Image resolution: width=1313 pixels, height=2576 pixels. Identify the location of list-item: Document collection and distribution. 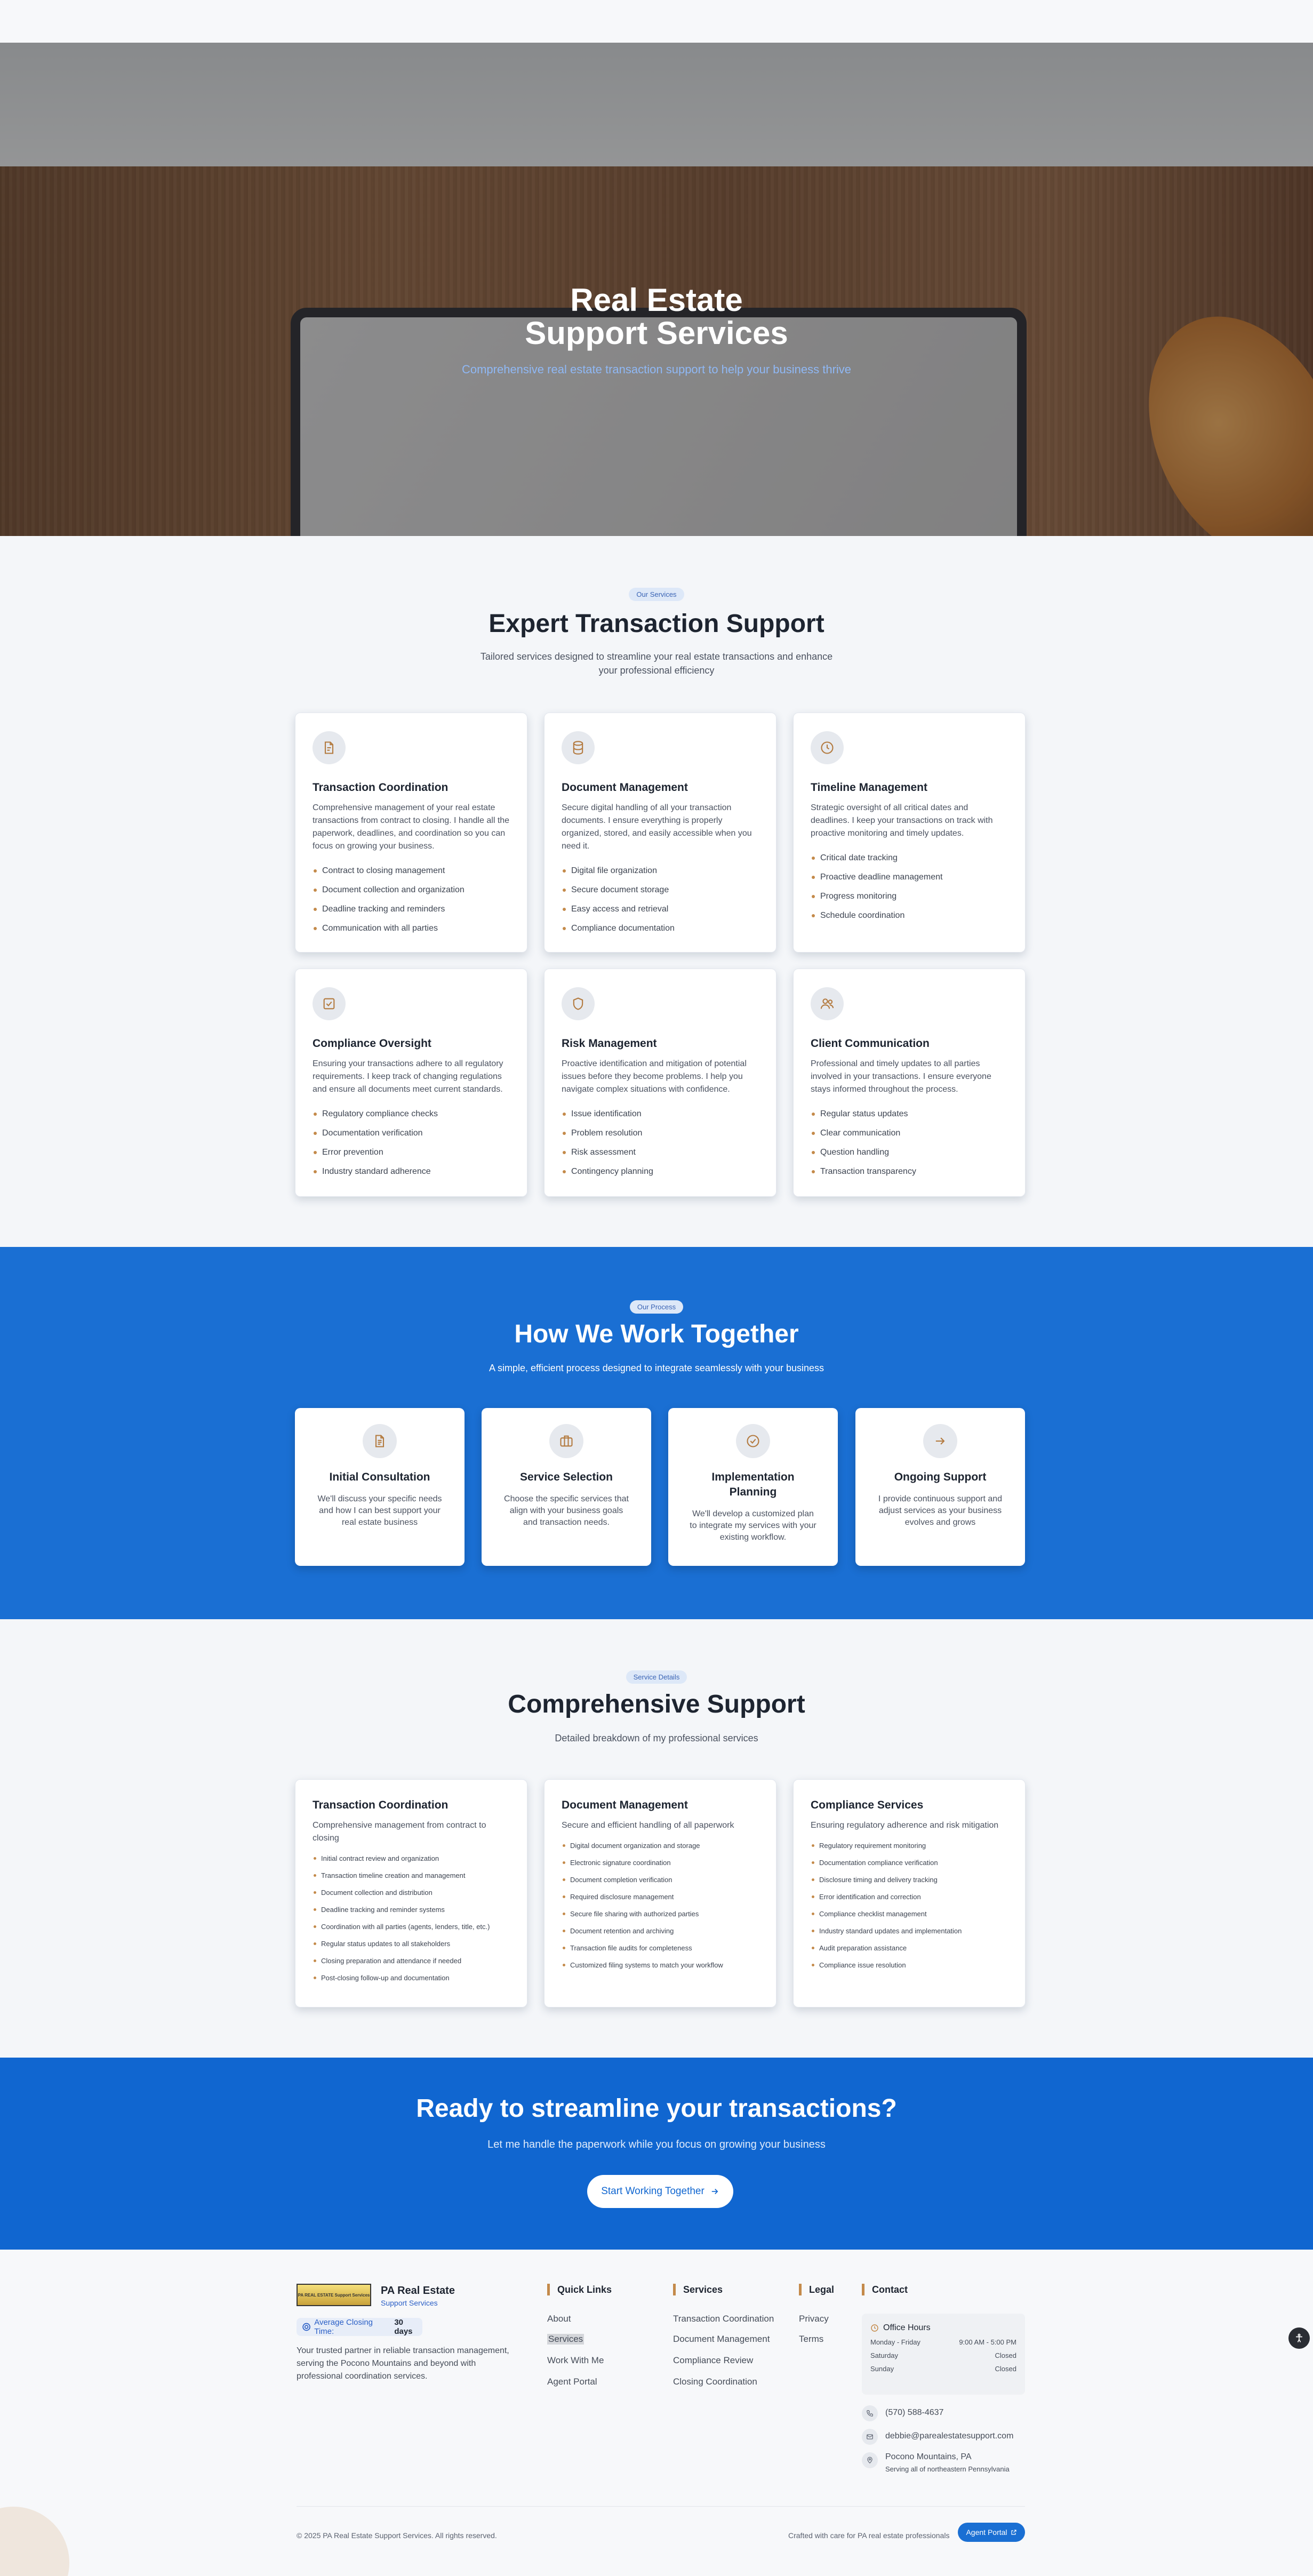
(411, 1893).